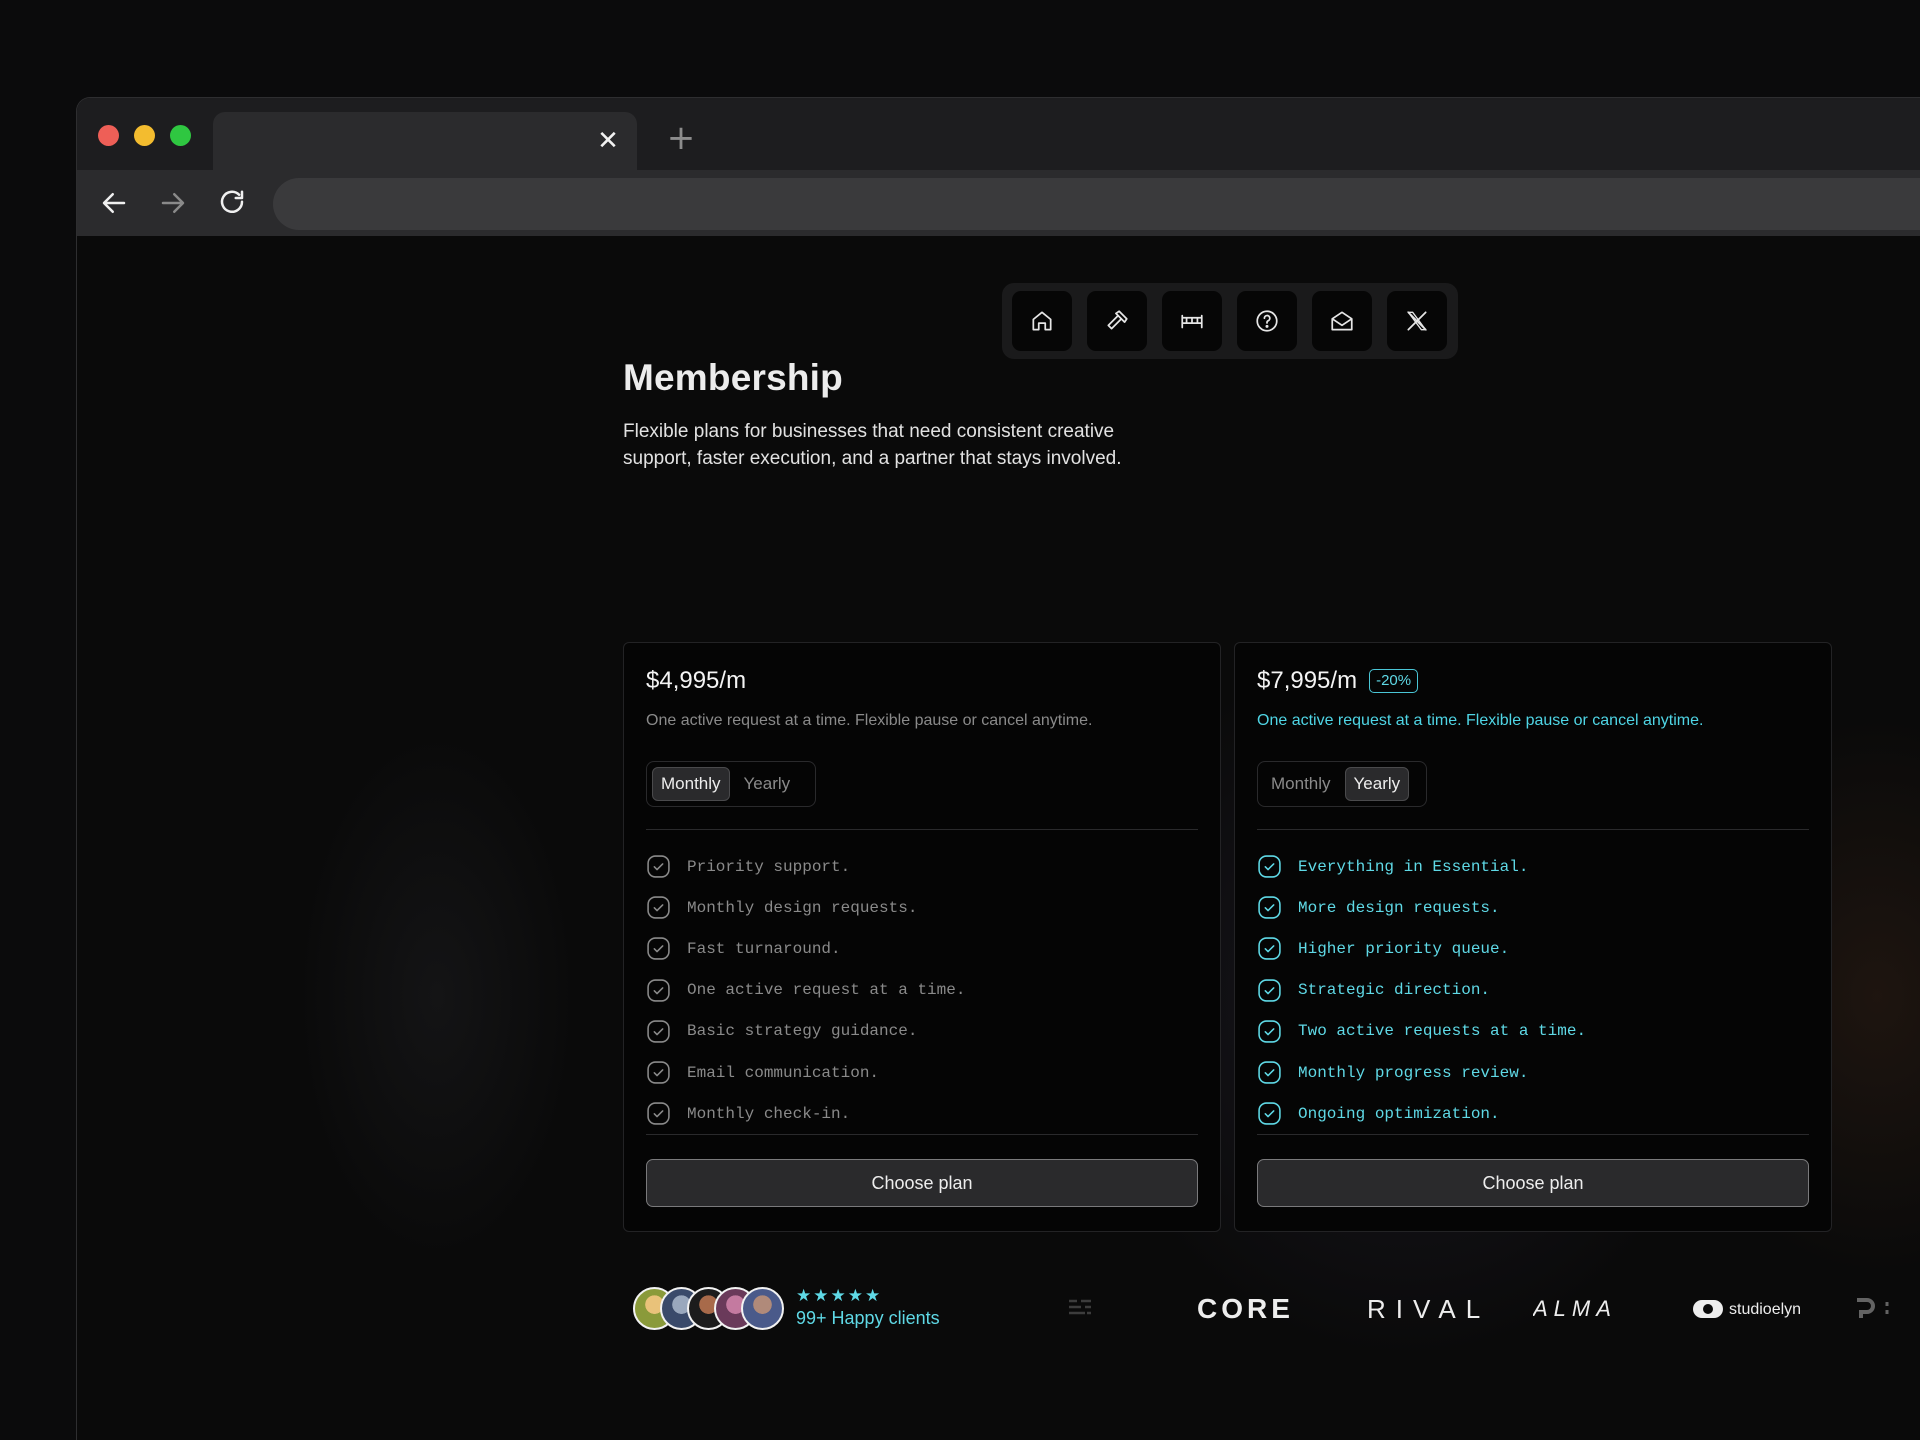 Image resolution: width=1920 pixels, height=1440 pixels. What do you see at coordinates (839, 1296) in the screenshot?
I see `star-rating: ★★★★★` at bounding box center [839, 1296].